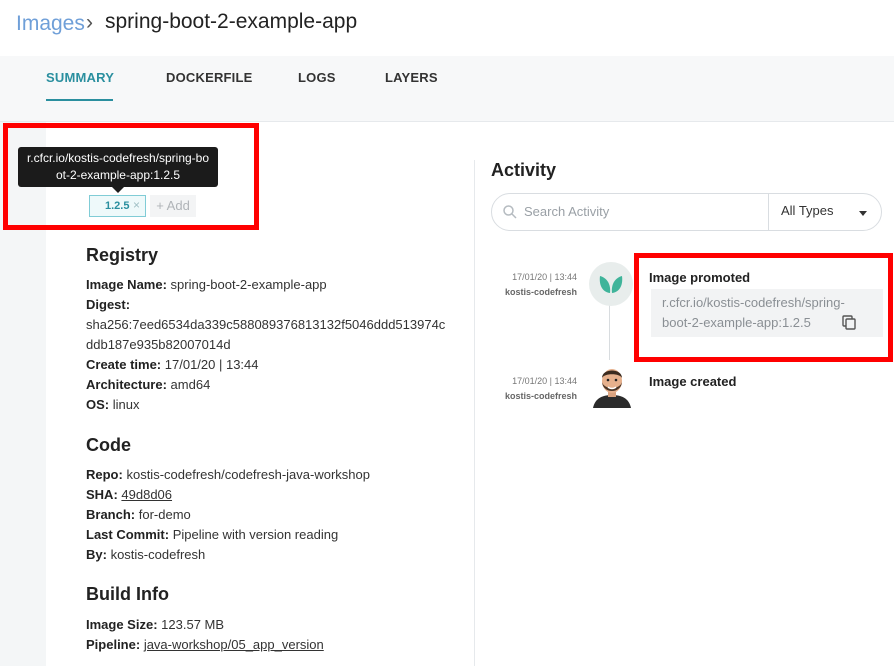 The image size is (894, 666). Describe the element at coordinates (158, 344) in the screenshot. I see `digest-value-line: ddb187e935b82007014d` at that location.